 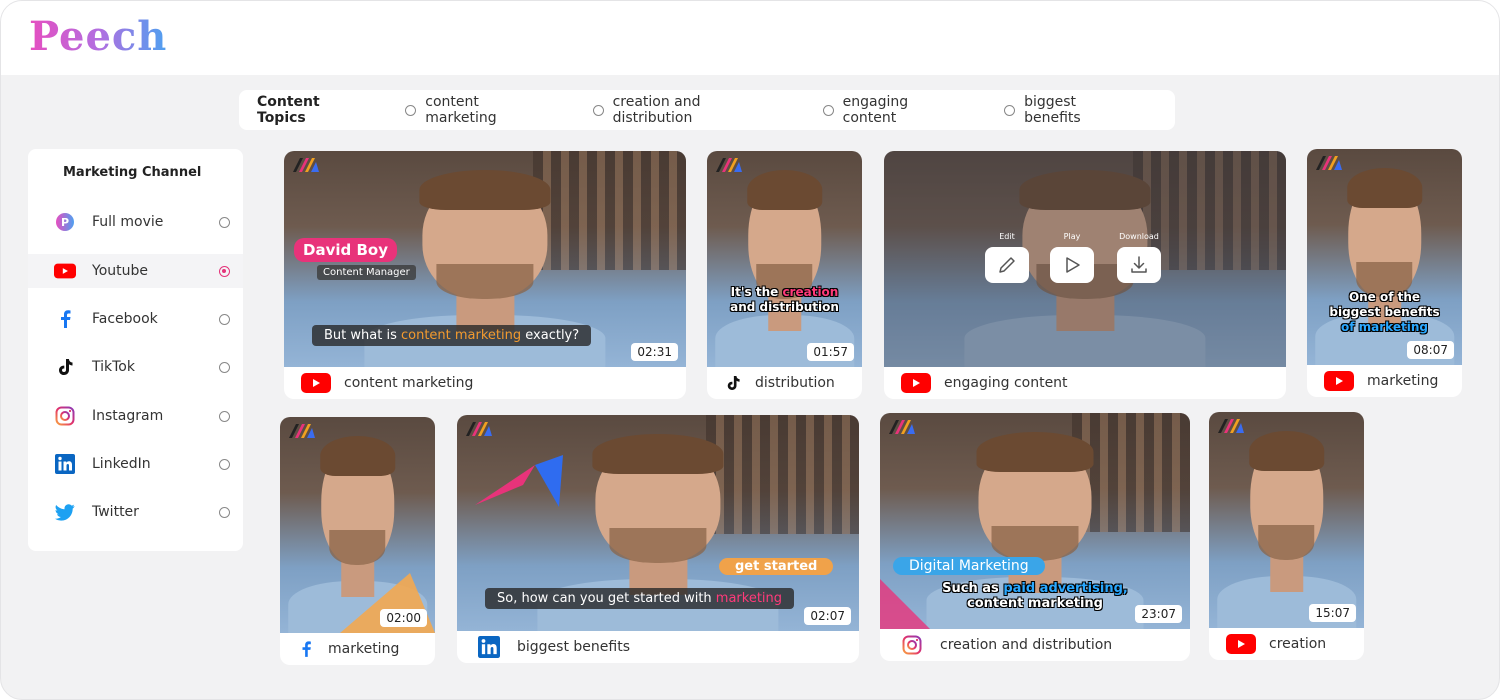 What do you see at coordinates (875, 110) in the screenshot?
I see `topic-label: engaging content` at bounding box center [875, 110].